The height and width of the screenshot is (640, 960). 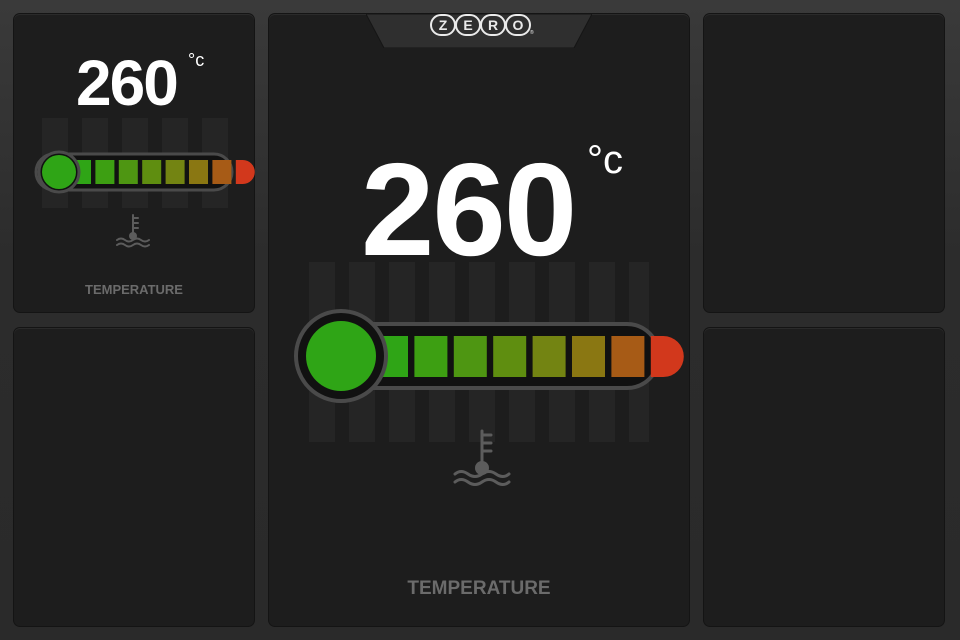 I want to click on brand-registered-mark: ®, so click(x=532, y=33).